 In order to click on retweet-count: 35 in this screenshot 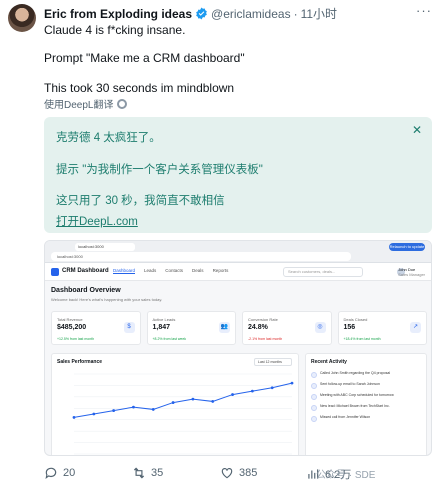, I will do `click(157, 473)`.